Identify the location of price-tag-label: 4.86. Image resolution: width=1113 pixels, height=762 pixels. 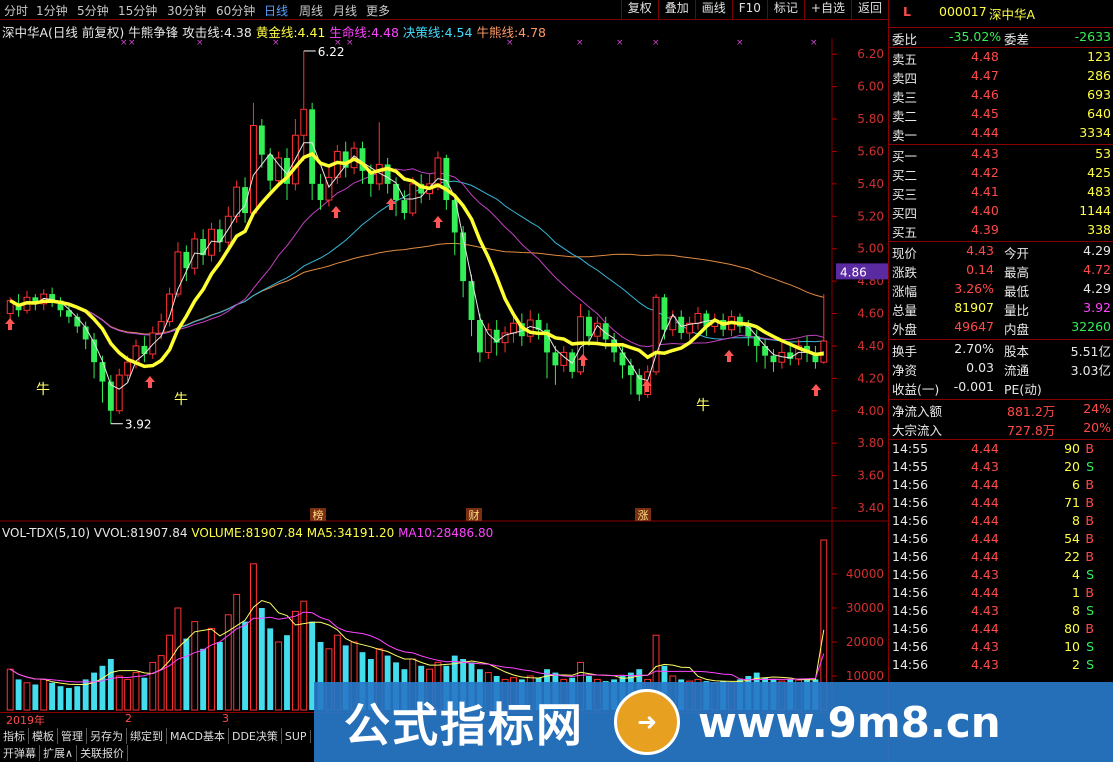
(853, 272).